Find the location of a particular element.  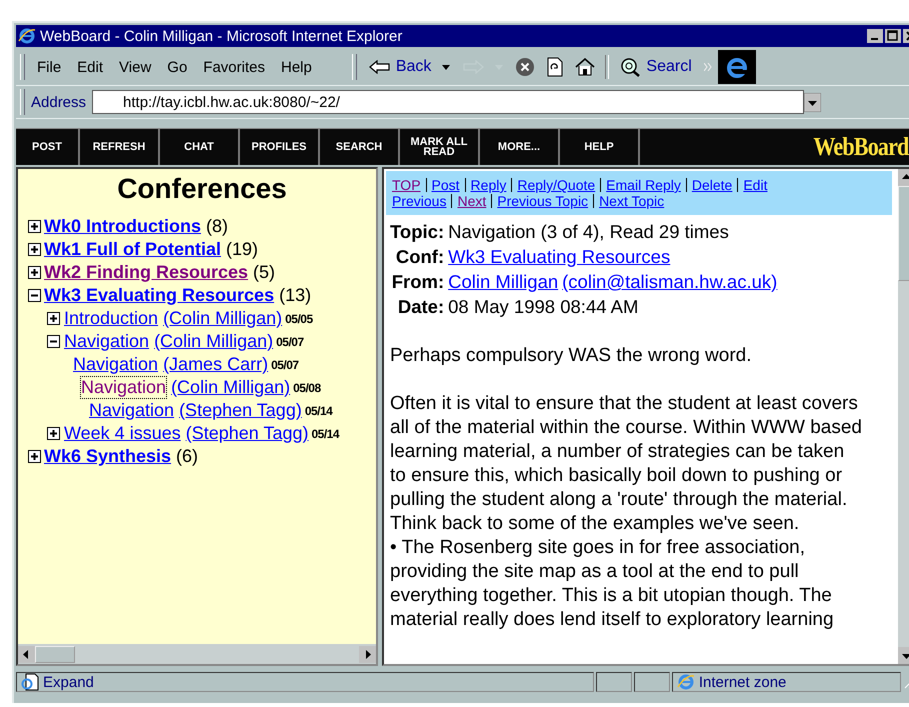

message-count: (19) is located at coordinates (242, 249).